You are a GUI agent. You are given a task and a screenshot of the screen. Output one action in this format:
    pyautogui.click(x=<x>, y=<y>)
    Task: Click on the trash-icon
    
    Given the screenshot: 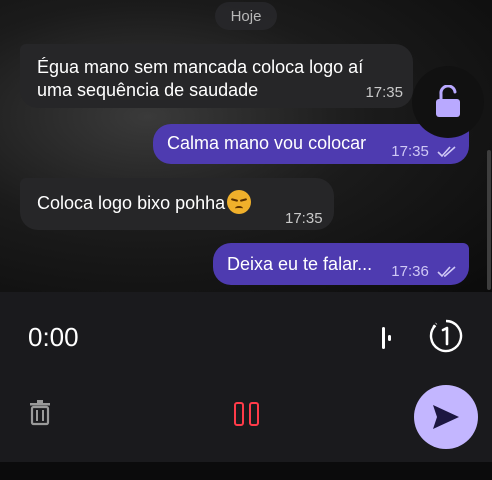 What is the action you would take?
    pyautogui.click(x=40, y=413)
    